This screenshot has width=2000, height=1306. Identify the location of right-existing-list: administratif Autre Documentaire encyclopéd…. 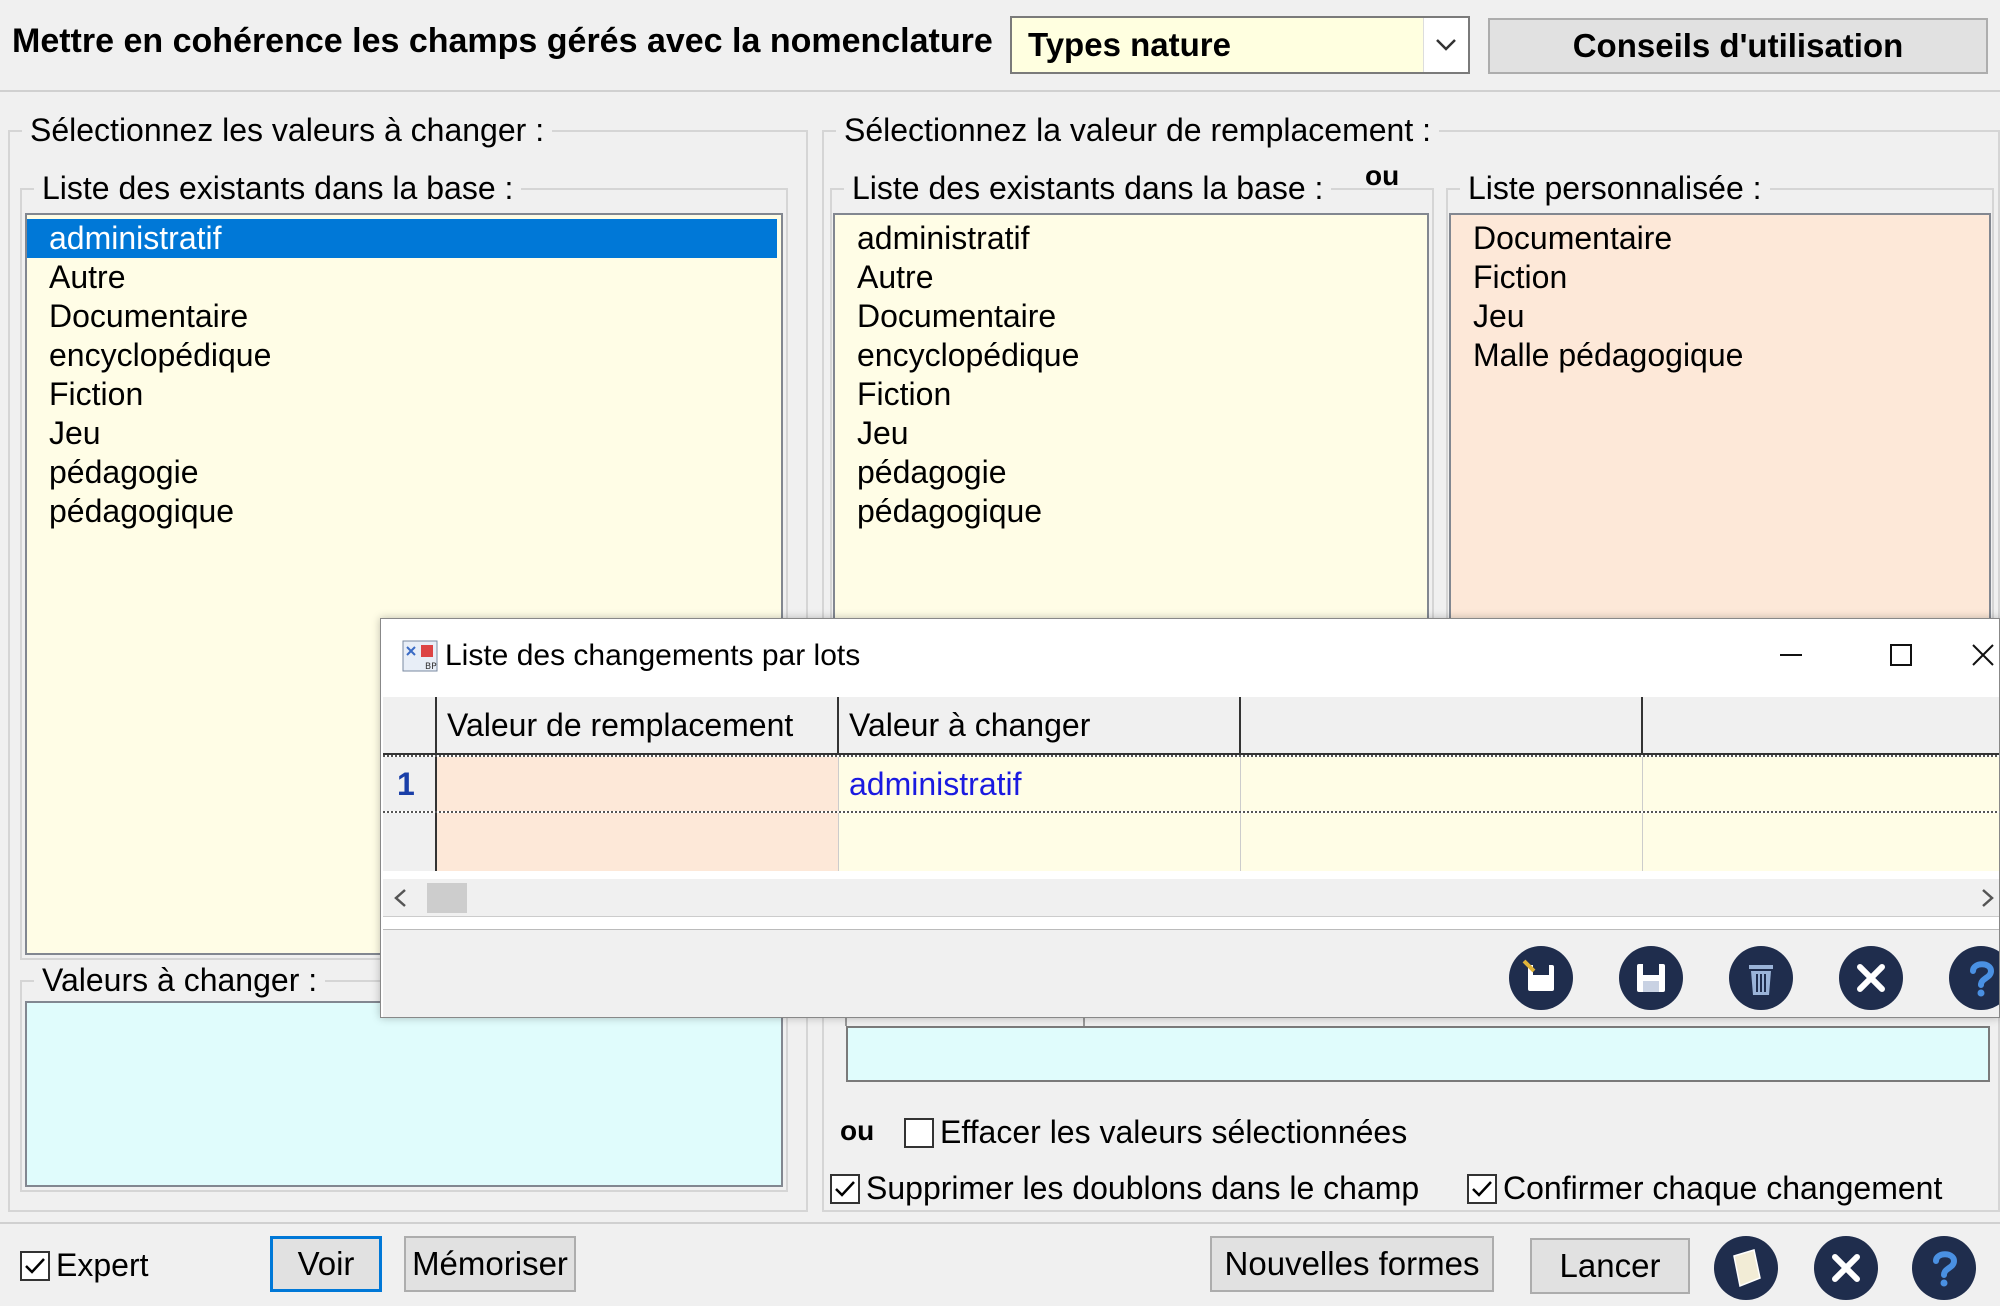
(1131, 423).